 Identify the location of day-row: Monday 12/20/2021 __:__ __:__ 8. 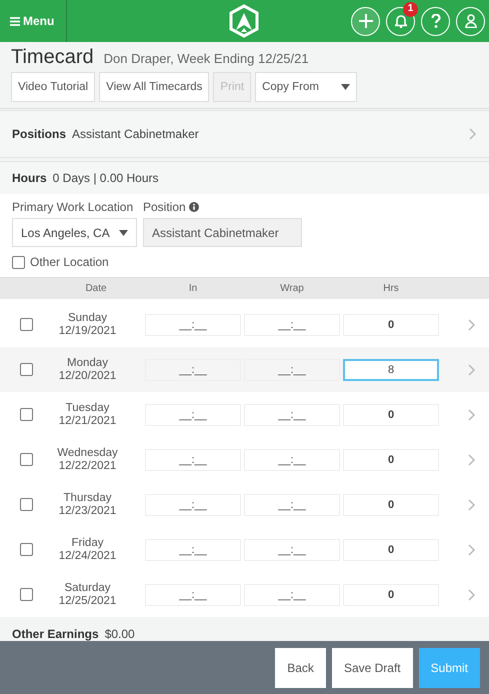
(244, 369).